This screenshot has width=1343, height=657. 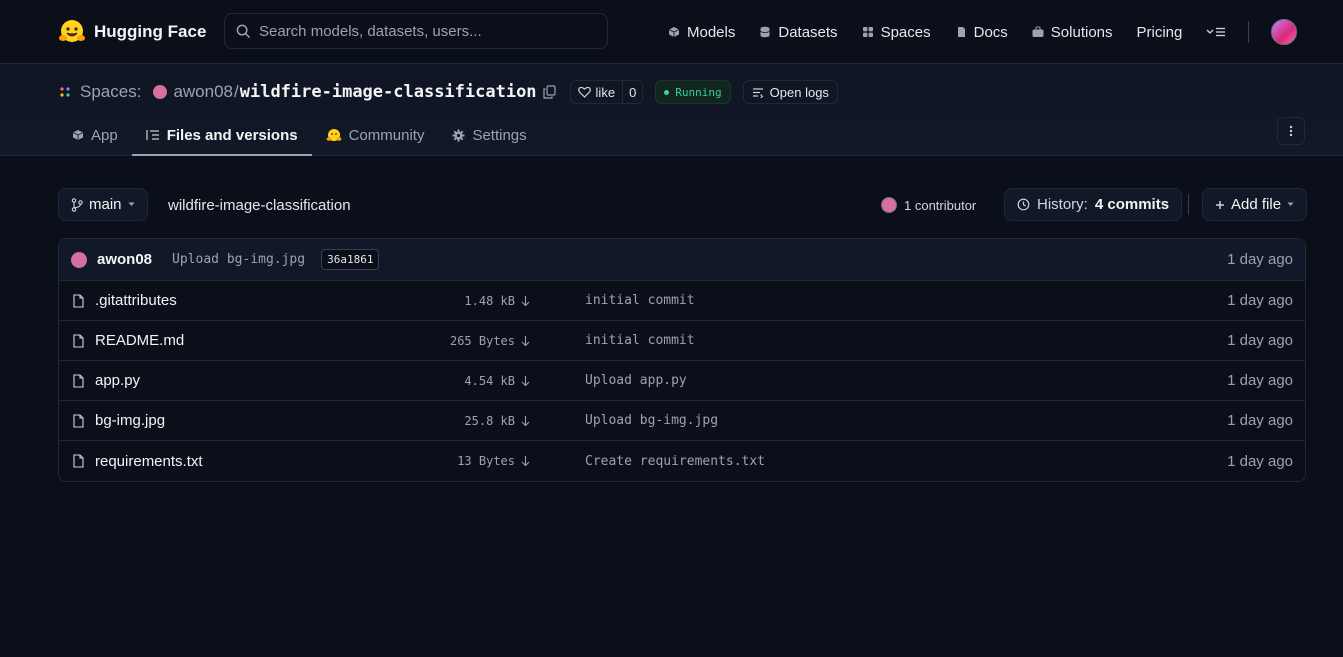 What do you see at coordinates (584, 92) in the screenshot?
I see `heart-icon` at bounding box center [584, 92].